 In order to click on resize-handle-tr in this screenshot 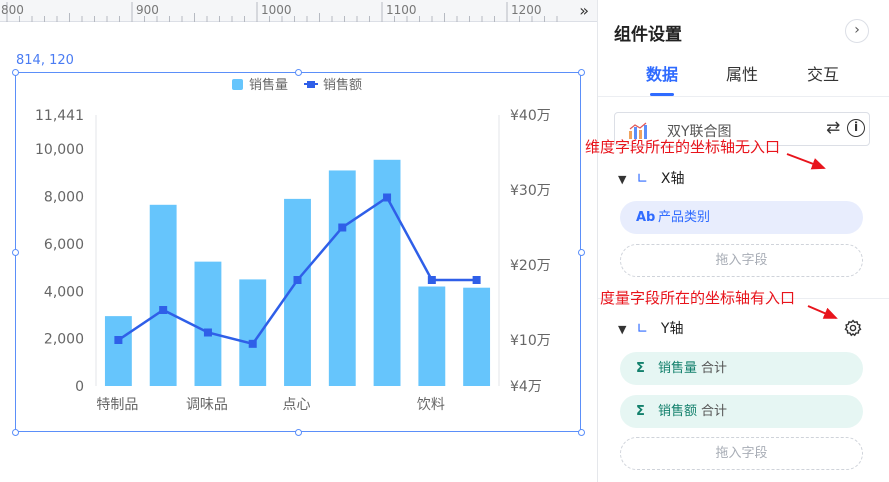, I will do `click(581, 72)`.